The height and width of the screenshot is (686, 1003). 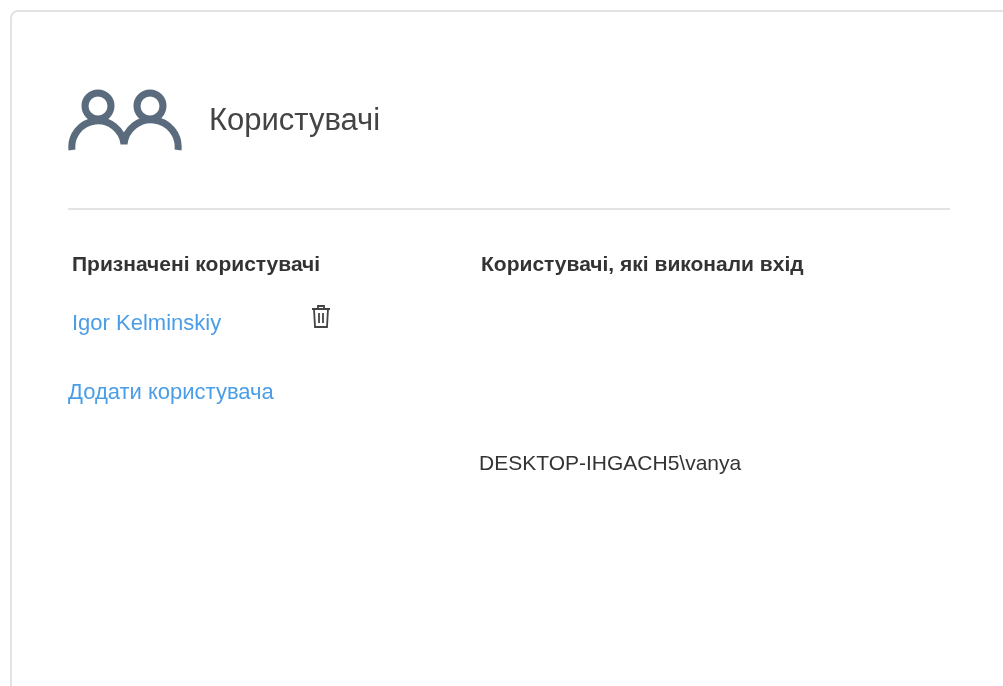 I want to click on column-heading: Користувачі, які виконали вхід, so click(x=642, y=264).